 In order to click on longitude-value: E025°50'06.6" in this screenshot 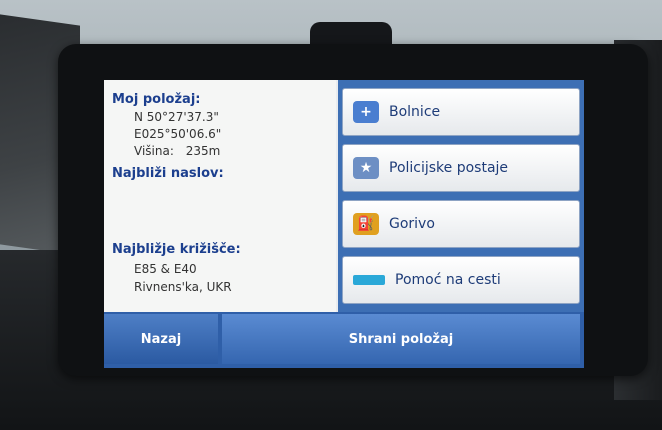, I will do `click(178, 134)`.